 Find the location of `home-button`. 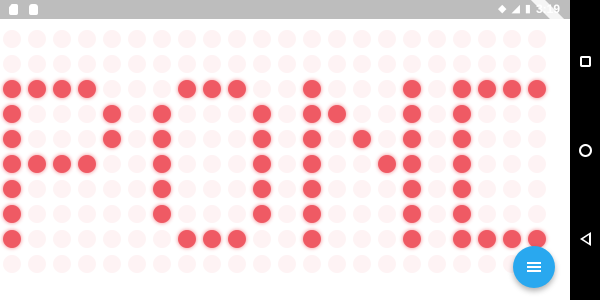

home-button is located at coordinates (585, 150).